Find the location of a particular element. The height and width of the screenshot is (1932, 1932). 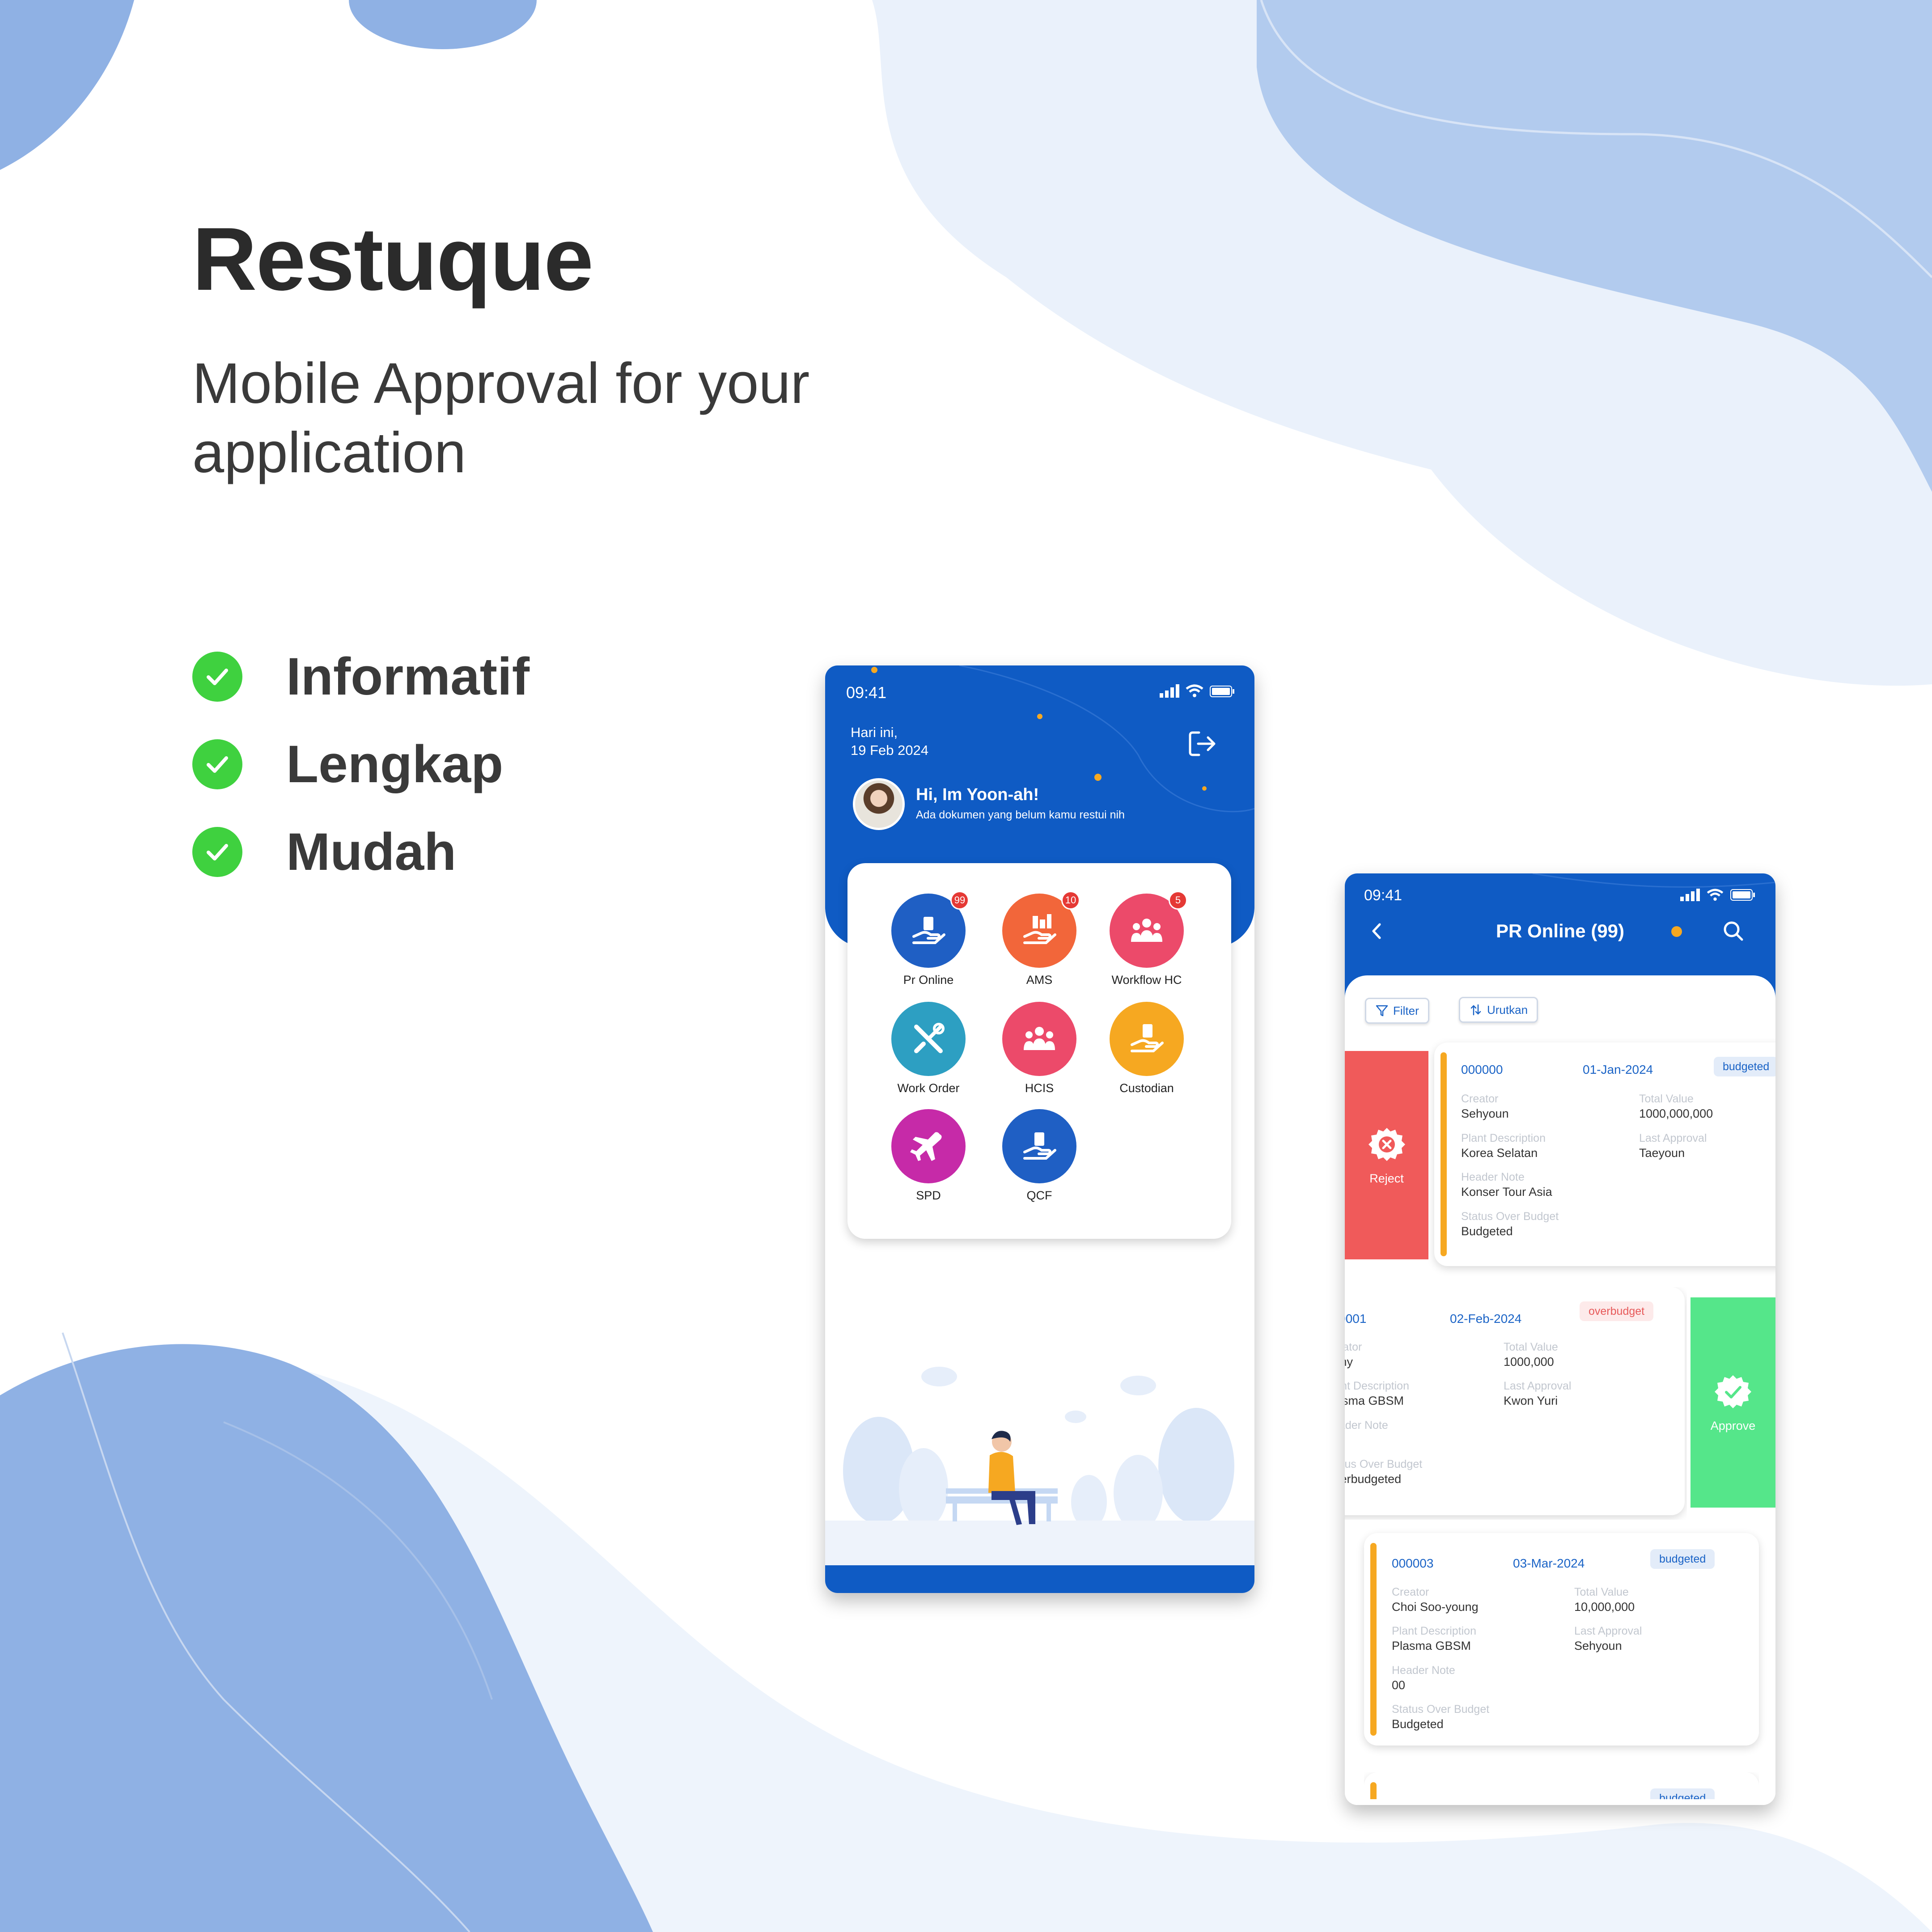

field-value: Konser Tour Asia is located at coordinates (1506, 1192).